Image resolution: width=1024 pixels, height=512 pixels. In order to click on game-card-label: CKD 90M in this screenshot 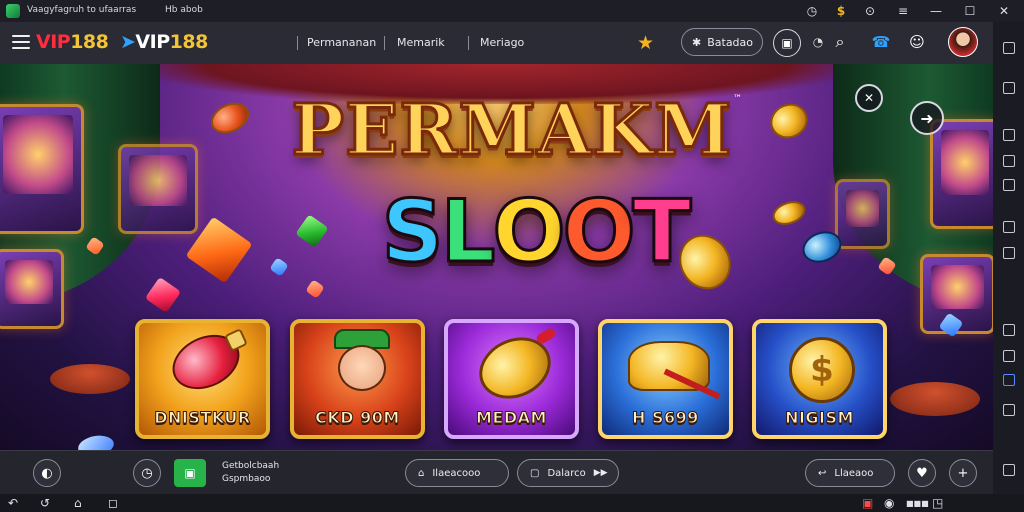, I will do `click(357, 418)`.